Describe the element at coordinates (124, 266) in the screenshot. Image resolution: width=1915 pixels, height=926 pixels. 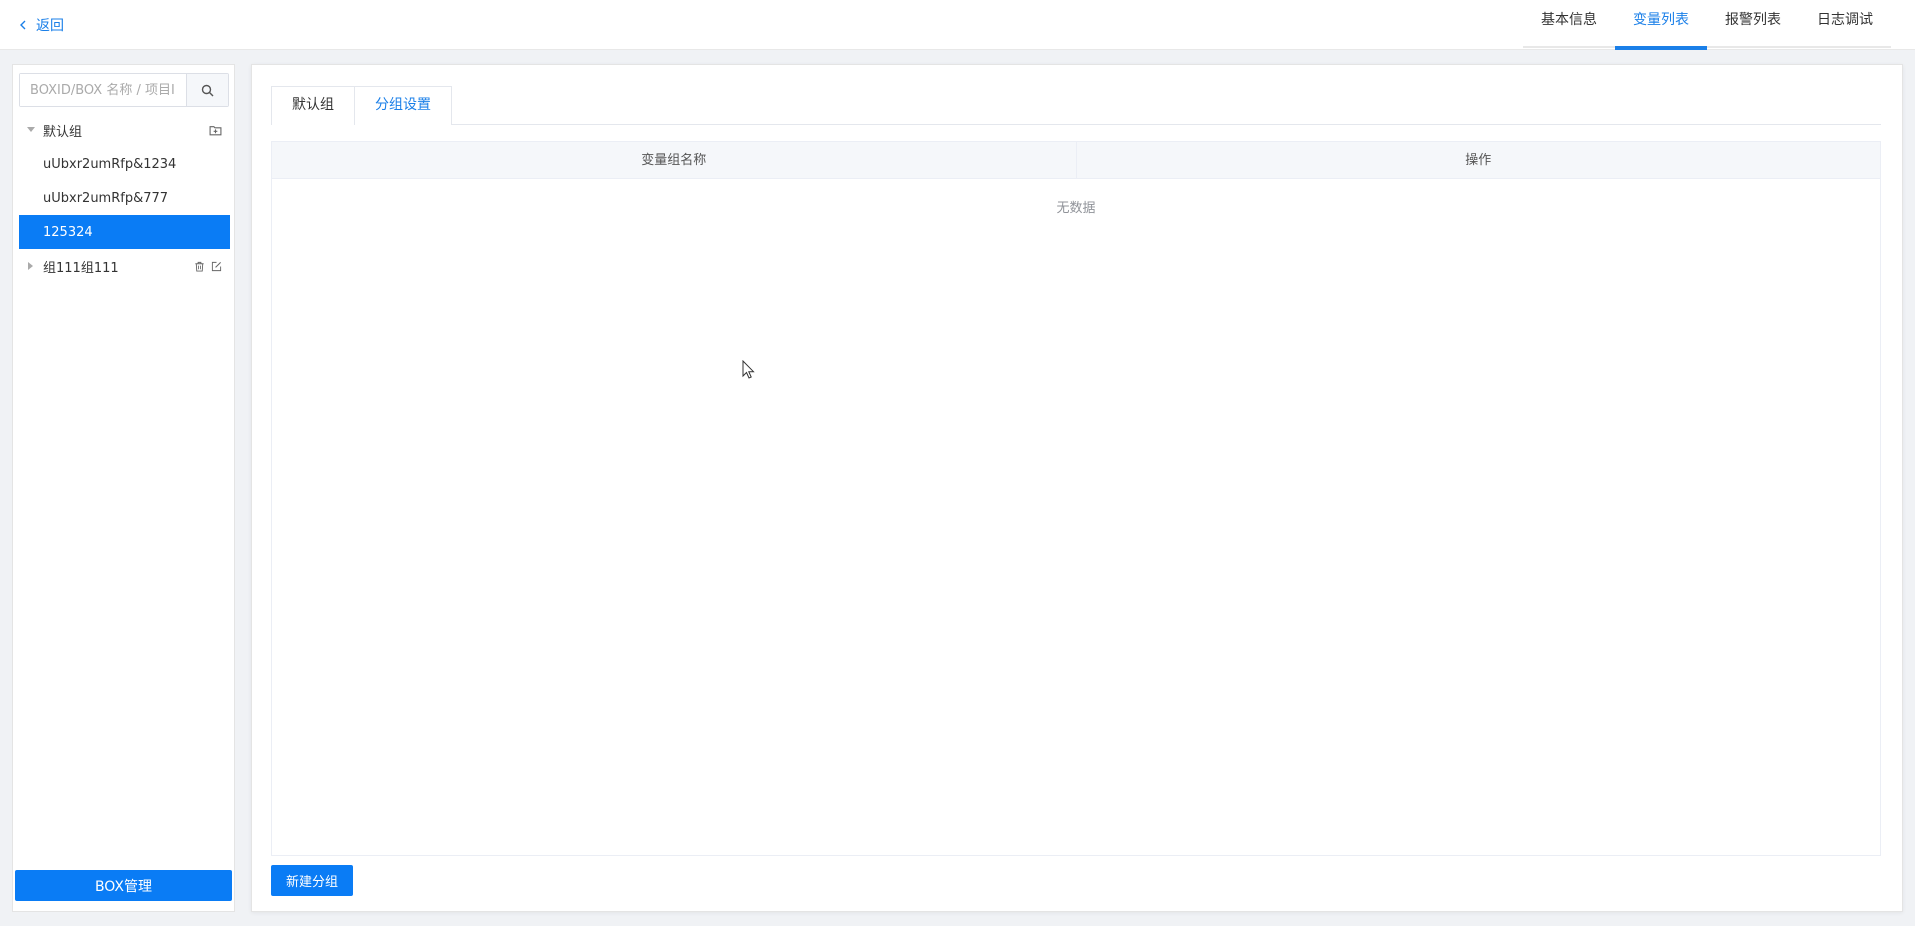
I see `tree-group-other: 组111组111` at that location.